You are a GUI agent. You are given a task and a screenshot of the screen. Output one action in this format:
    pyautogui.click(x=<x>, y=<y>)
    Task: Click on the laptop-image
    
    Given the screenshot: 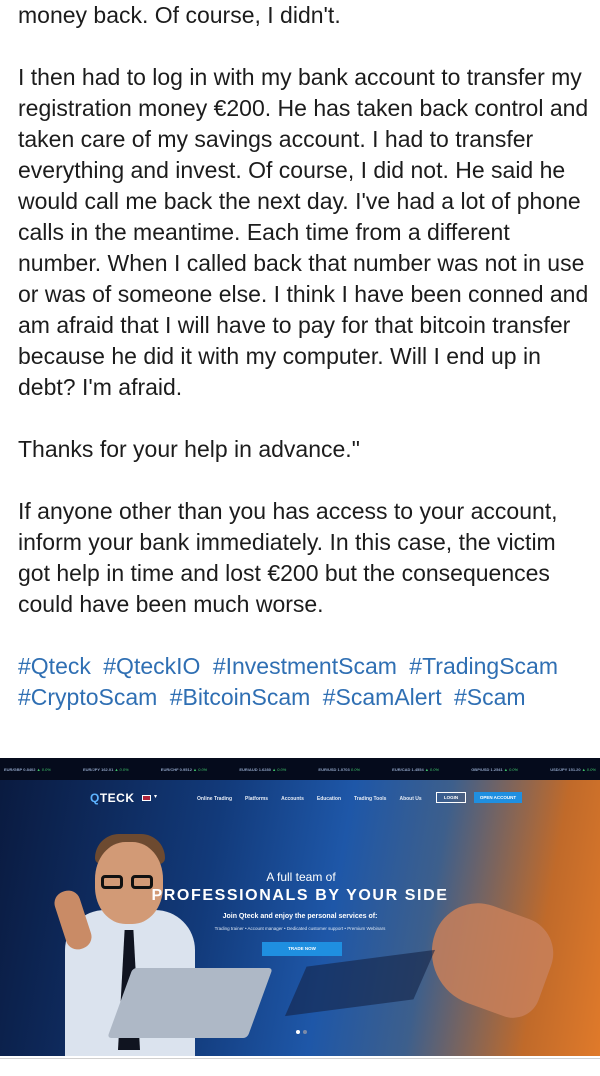 What is the action you would take?
    pyautogui.click(x=190, y=1003)
    